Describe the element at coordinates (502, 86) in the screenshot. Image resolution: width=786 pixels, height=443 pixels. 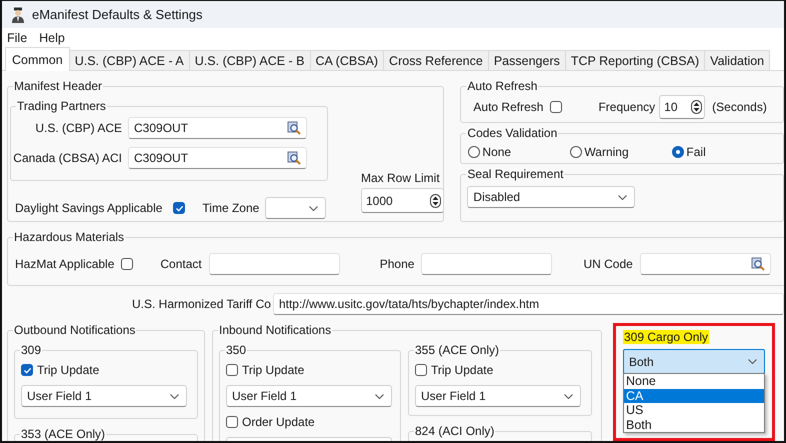
I see `group-title: Auto Refresh` at that location.